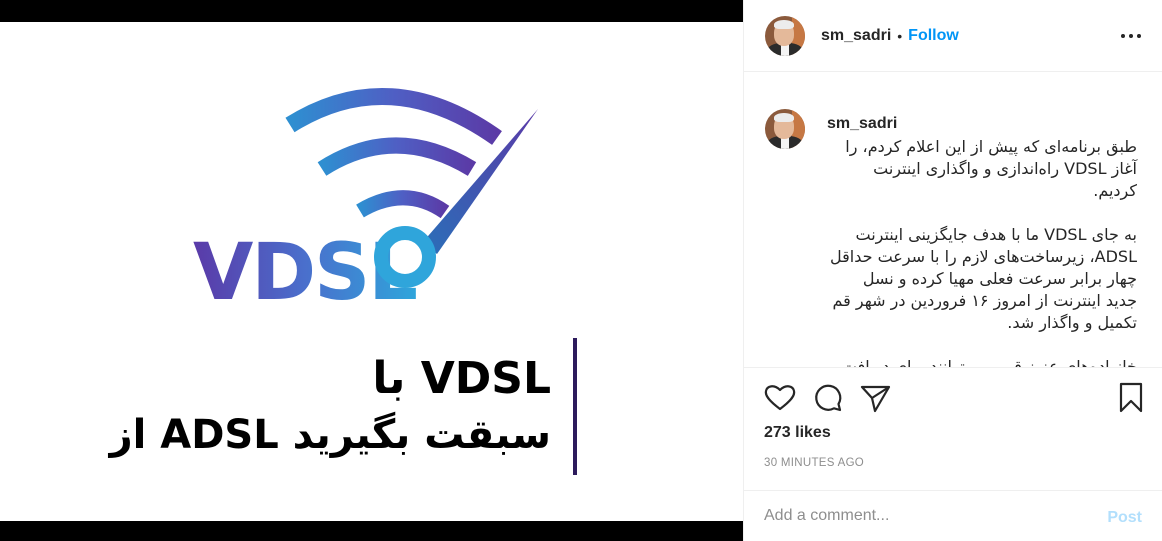  What do you see at coordinates (329, 434) in the screenshot?
I see `headline-line-2: از ADSL سبقت بگیرید` at bounding box center [329, 434].